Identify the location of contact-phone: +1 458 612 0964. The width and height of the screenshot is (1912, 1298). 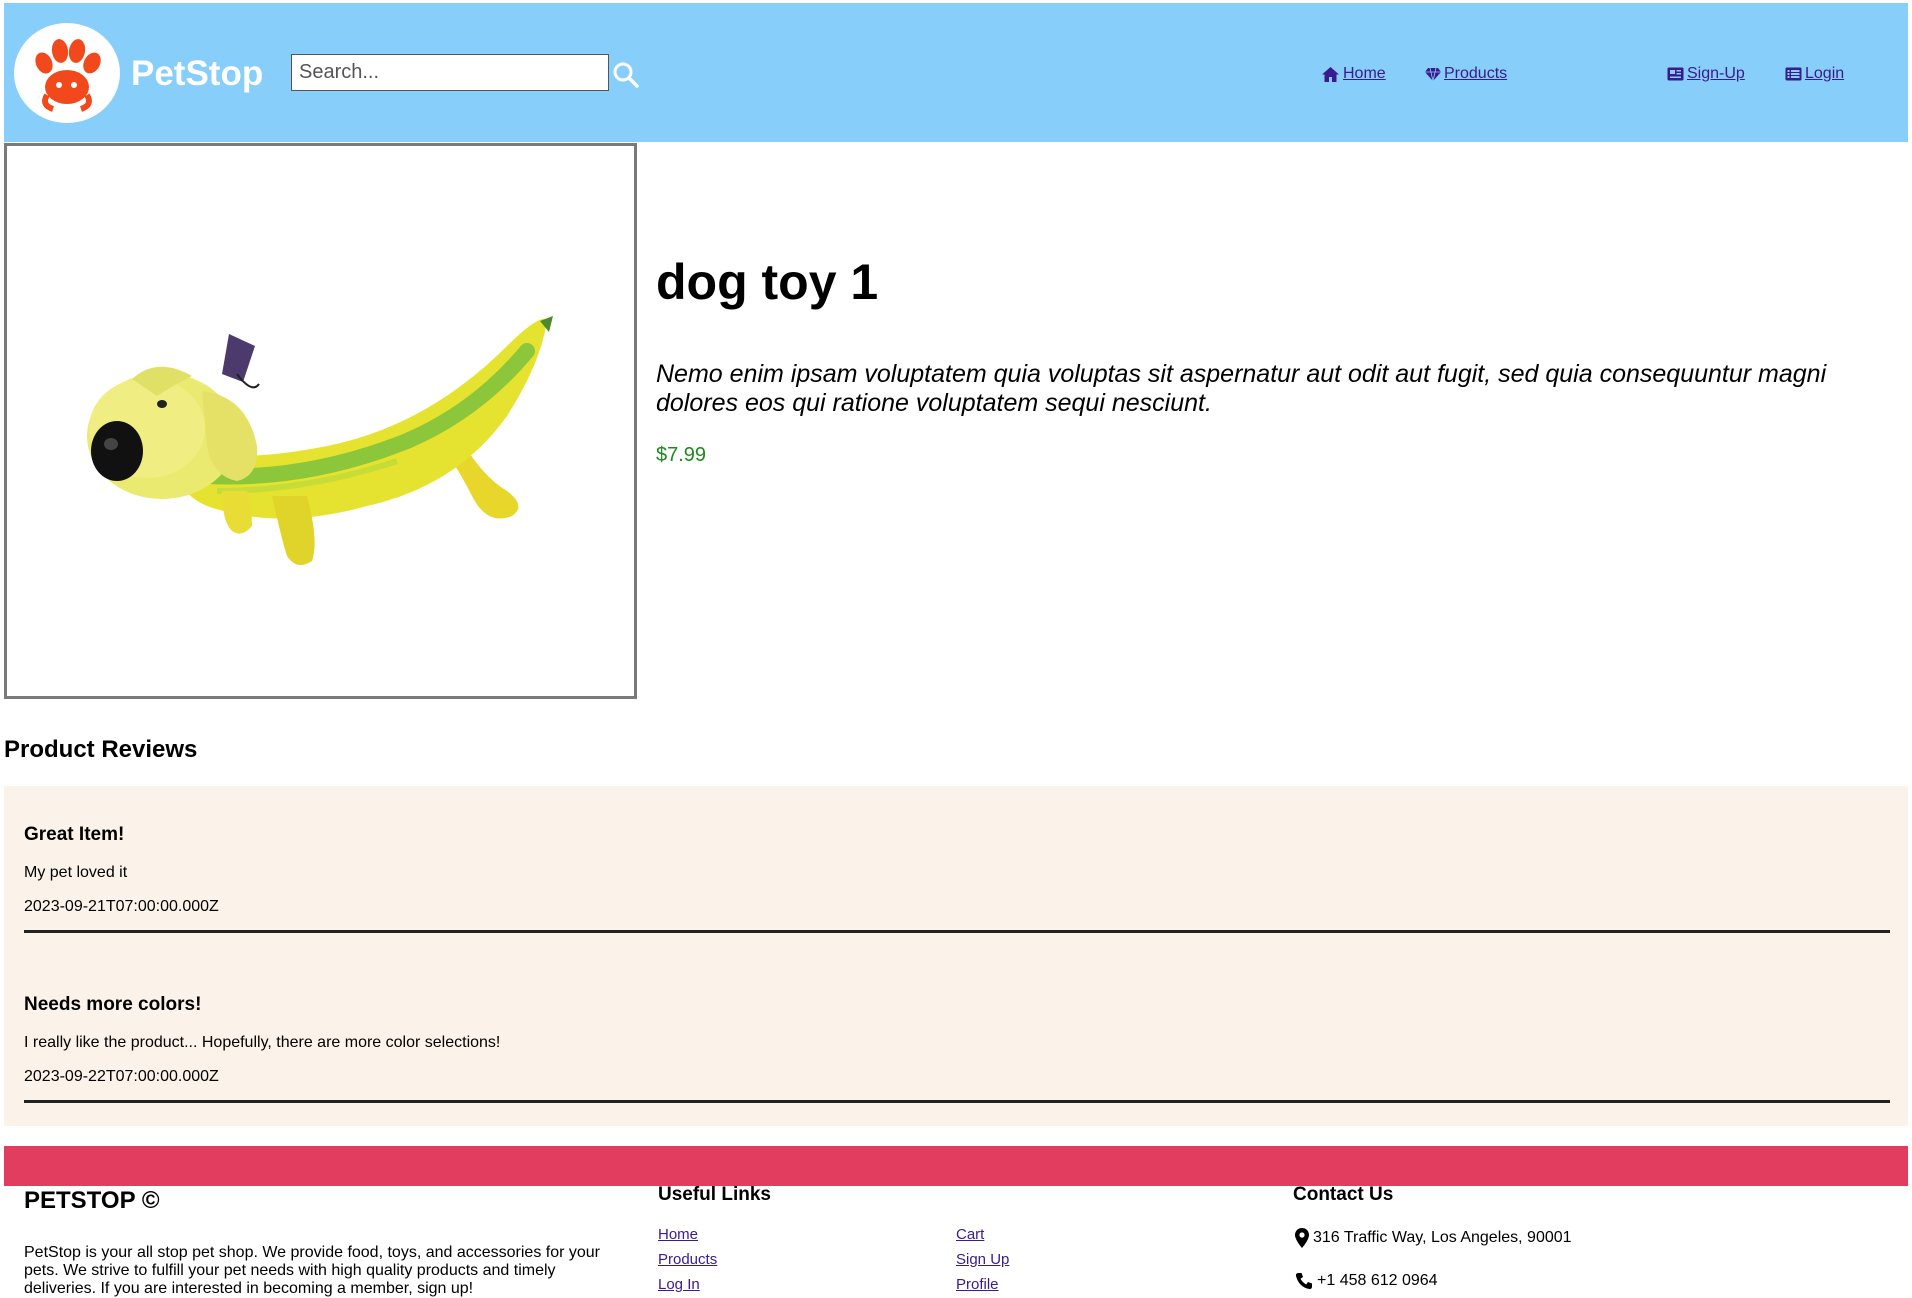
(1366, 1281).